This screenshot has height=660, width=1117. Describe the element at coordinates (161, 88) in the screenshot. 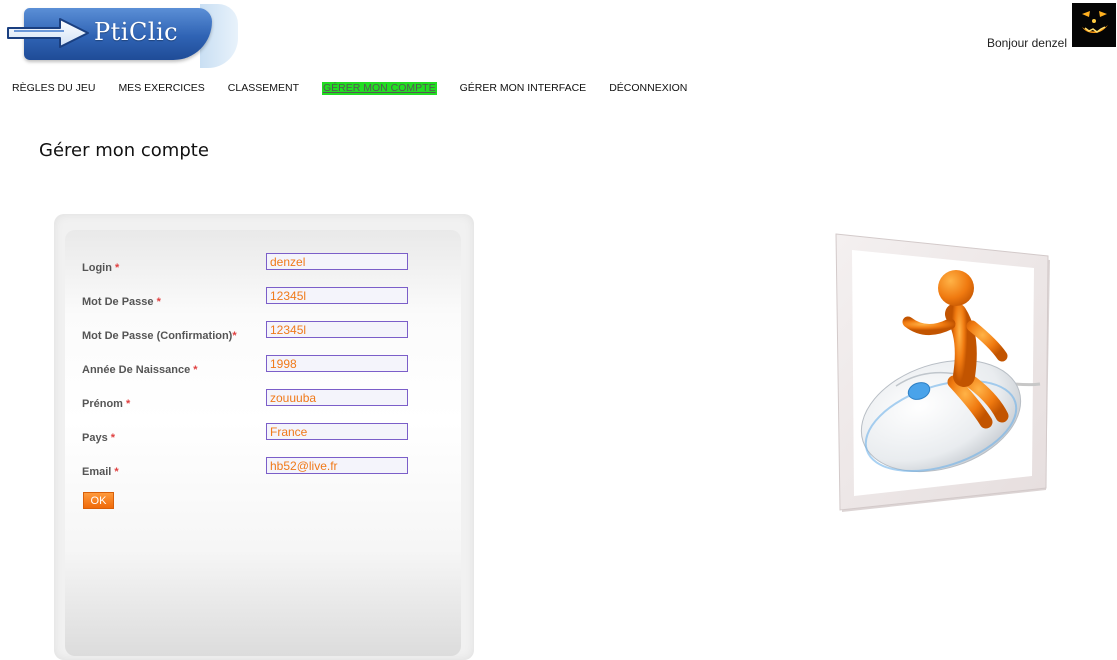

I see `nav-item-exercices: MES EXERCICES` at that location.